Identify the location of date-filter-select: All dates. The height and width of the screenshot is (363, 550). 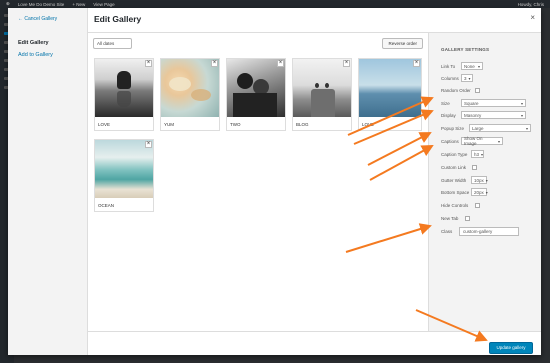
(112, 43).